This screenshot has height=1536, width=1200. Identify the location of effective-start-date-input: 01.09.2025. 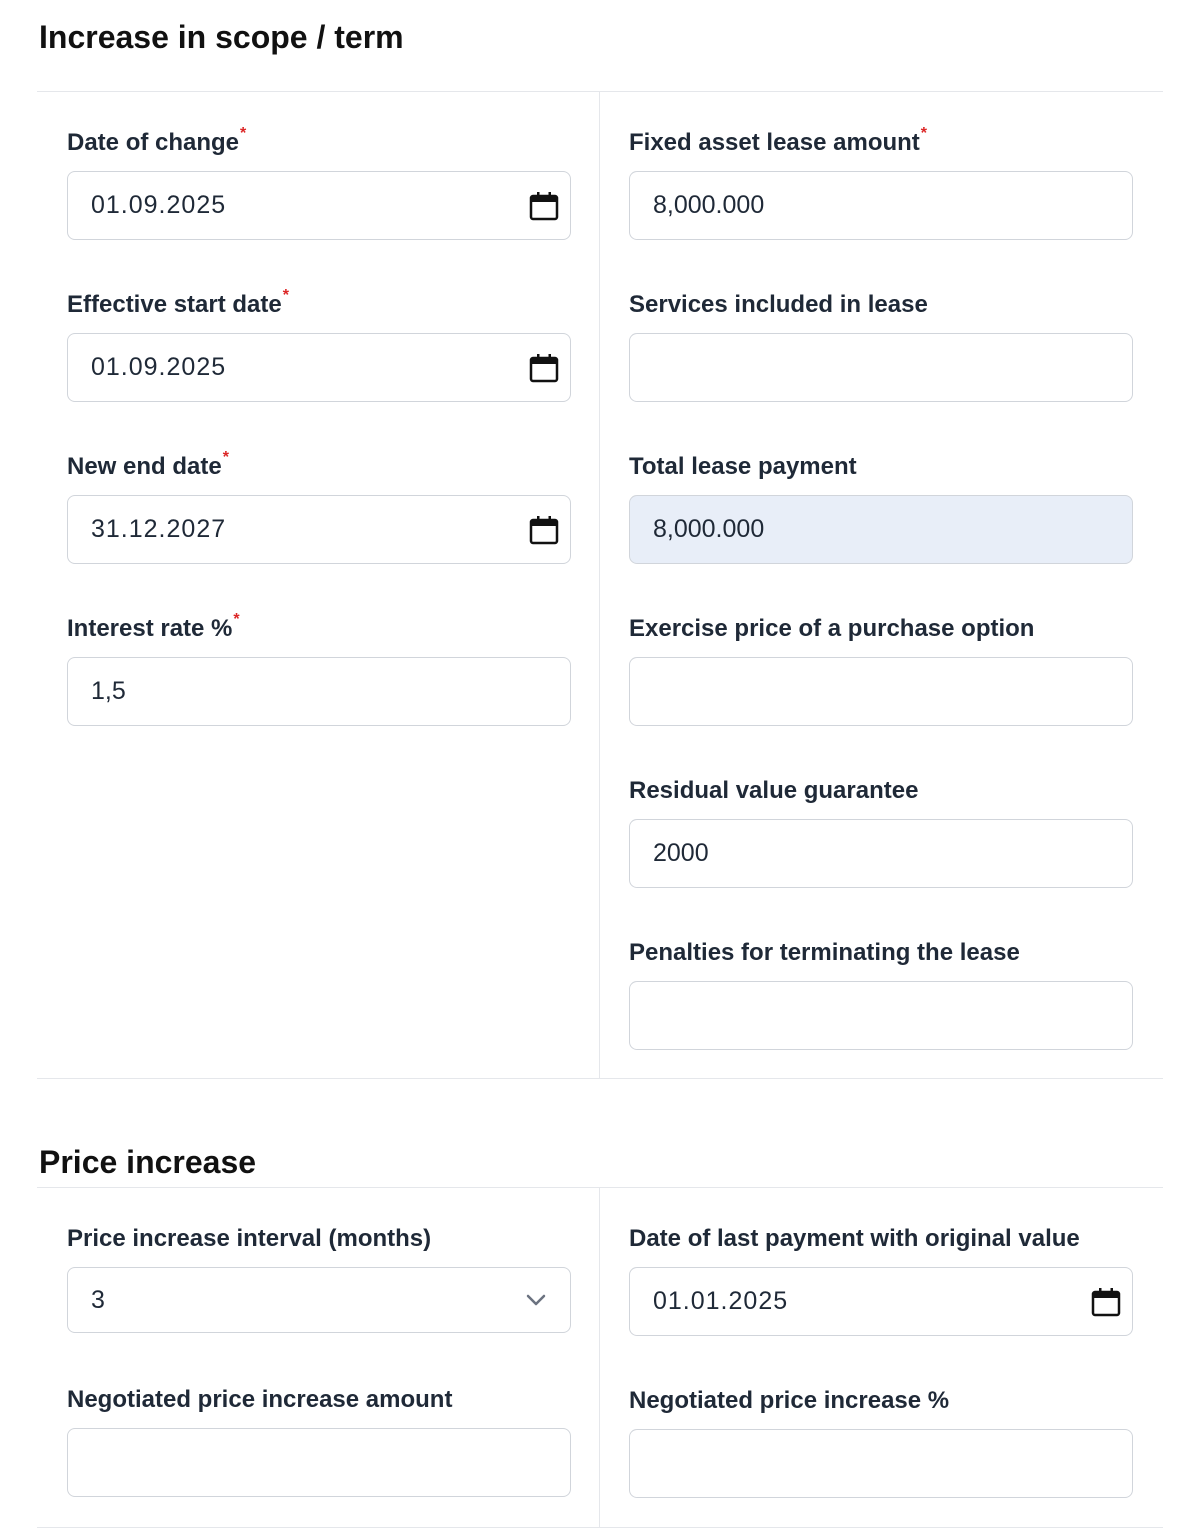
(319, 367).